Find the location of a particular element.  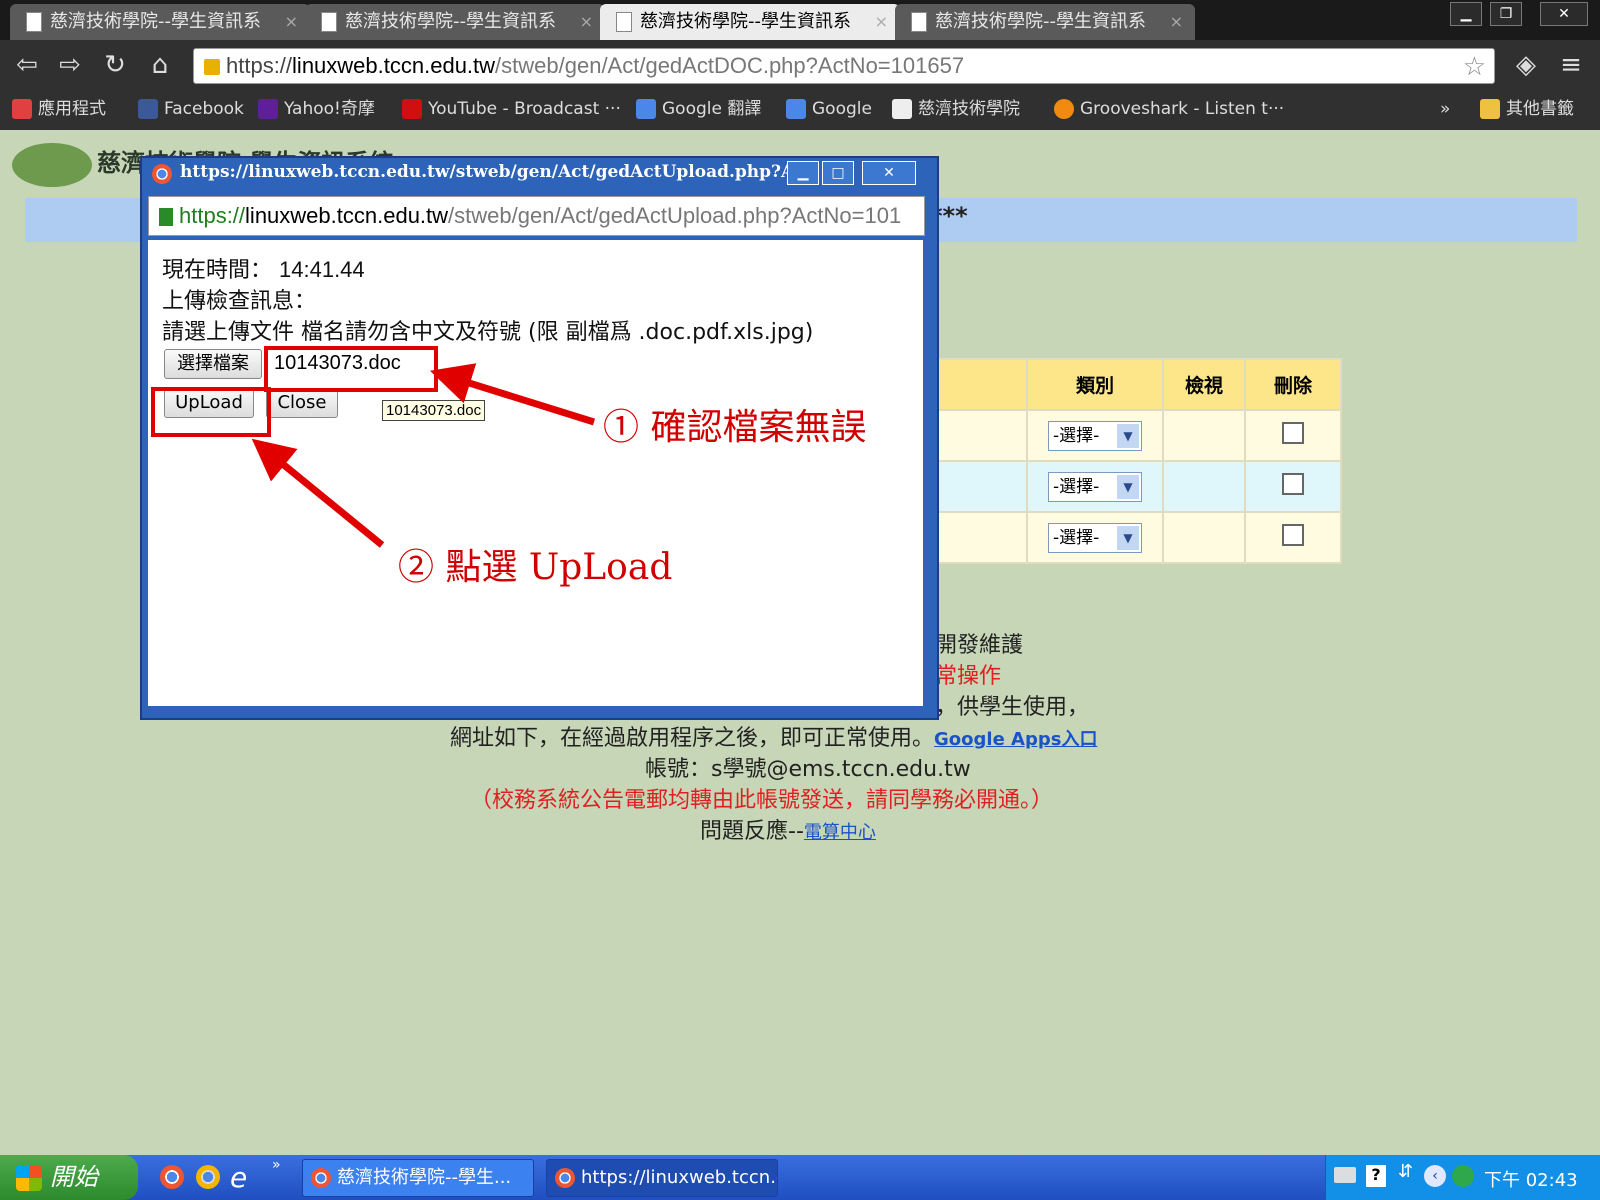

tray-status-icon is located at coordinates (1463, 1176).